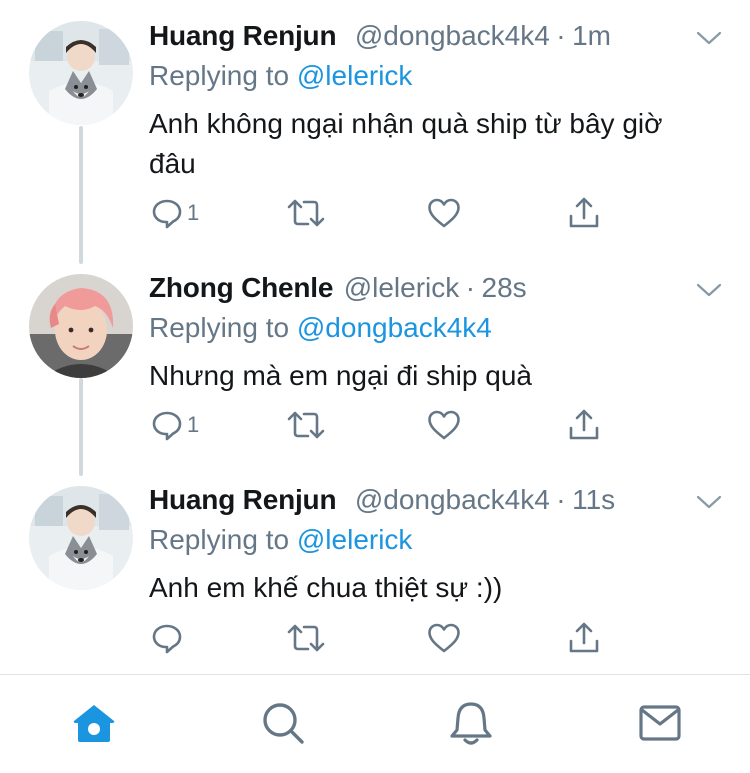  I want to click on display-name: Zhong Chenle, so click(241, 287).